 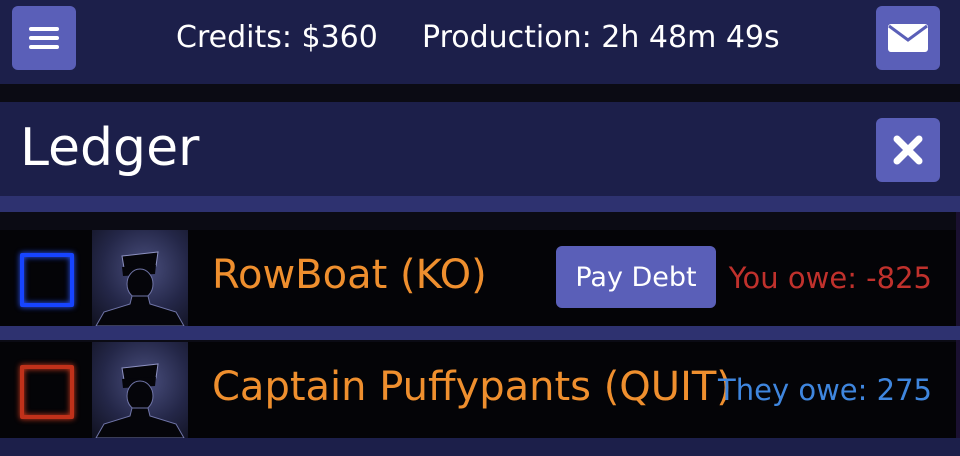 I want to click on player-name: RowBoat (KO), so click(x=349, y=275).